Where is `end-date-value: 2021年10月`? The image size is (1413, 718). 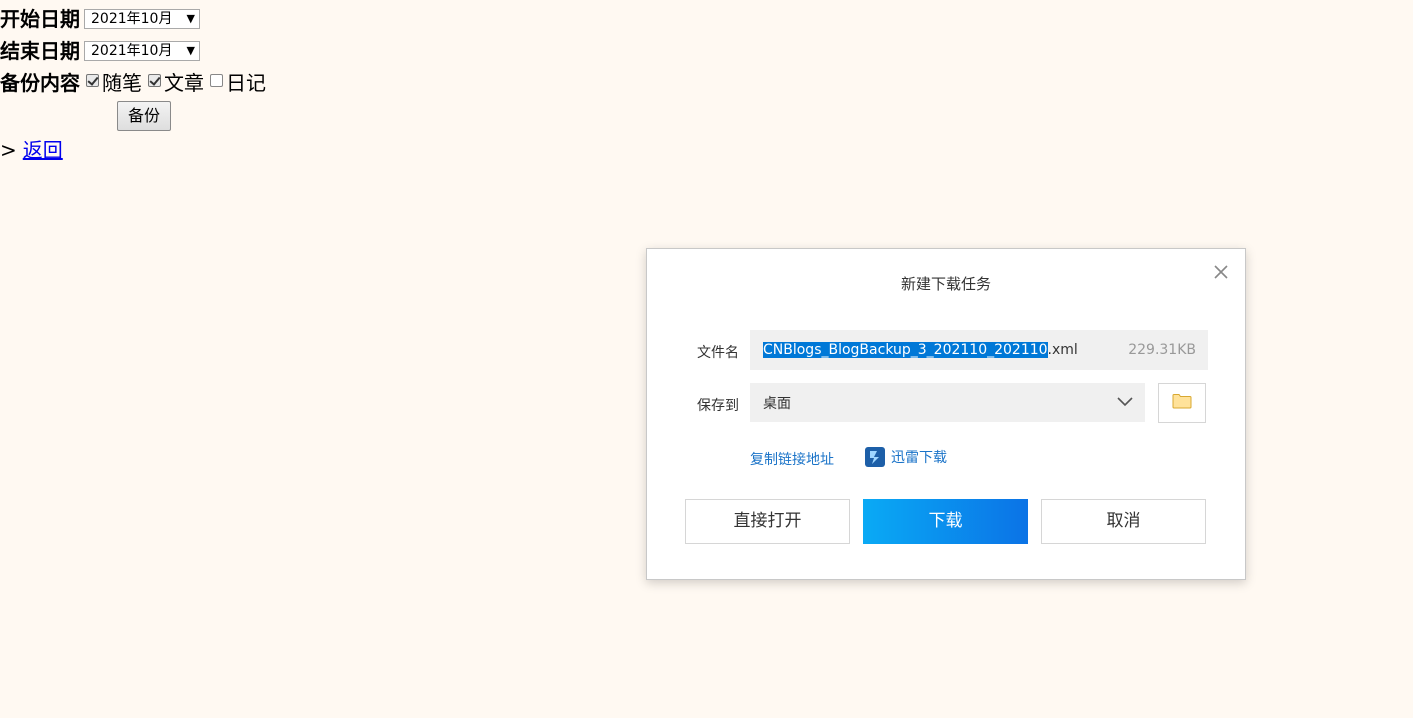
end-date-value: 2021年10月 is located at coordinates (132, 51).